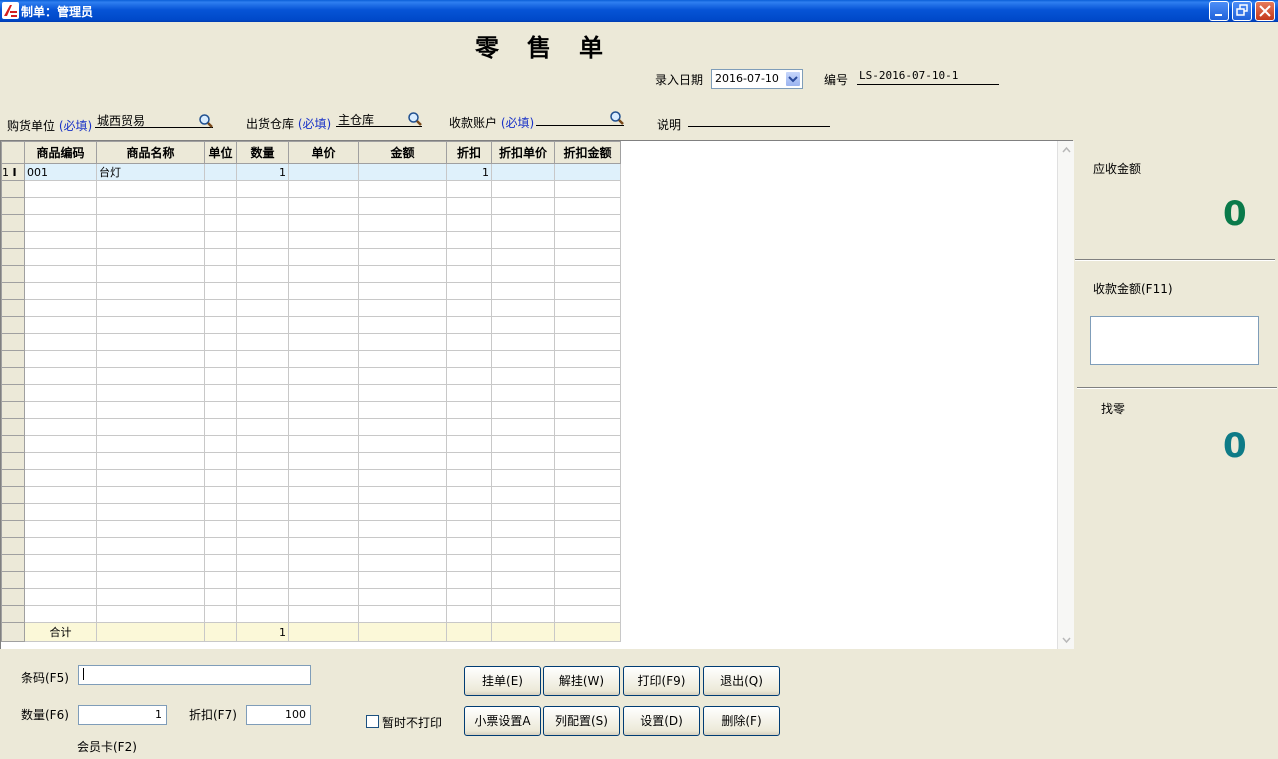 The width and height of the screenshot is (1278, 759). I want to click on no-print-label: 暂时不打印, so click(412, 722).